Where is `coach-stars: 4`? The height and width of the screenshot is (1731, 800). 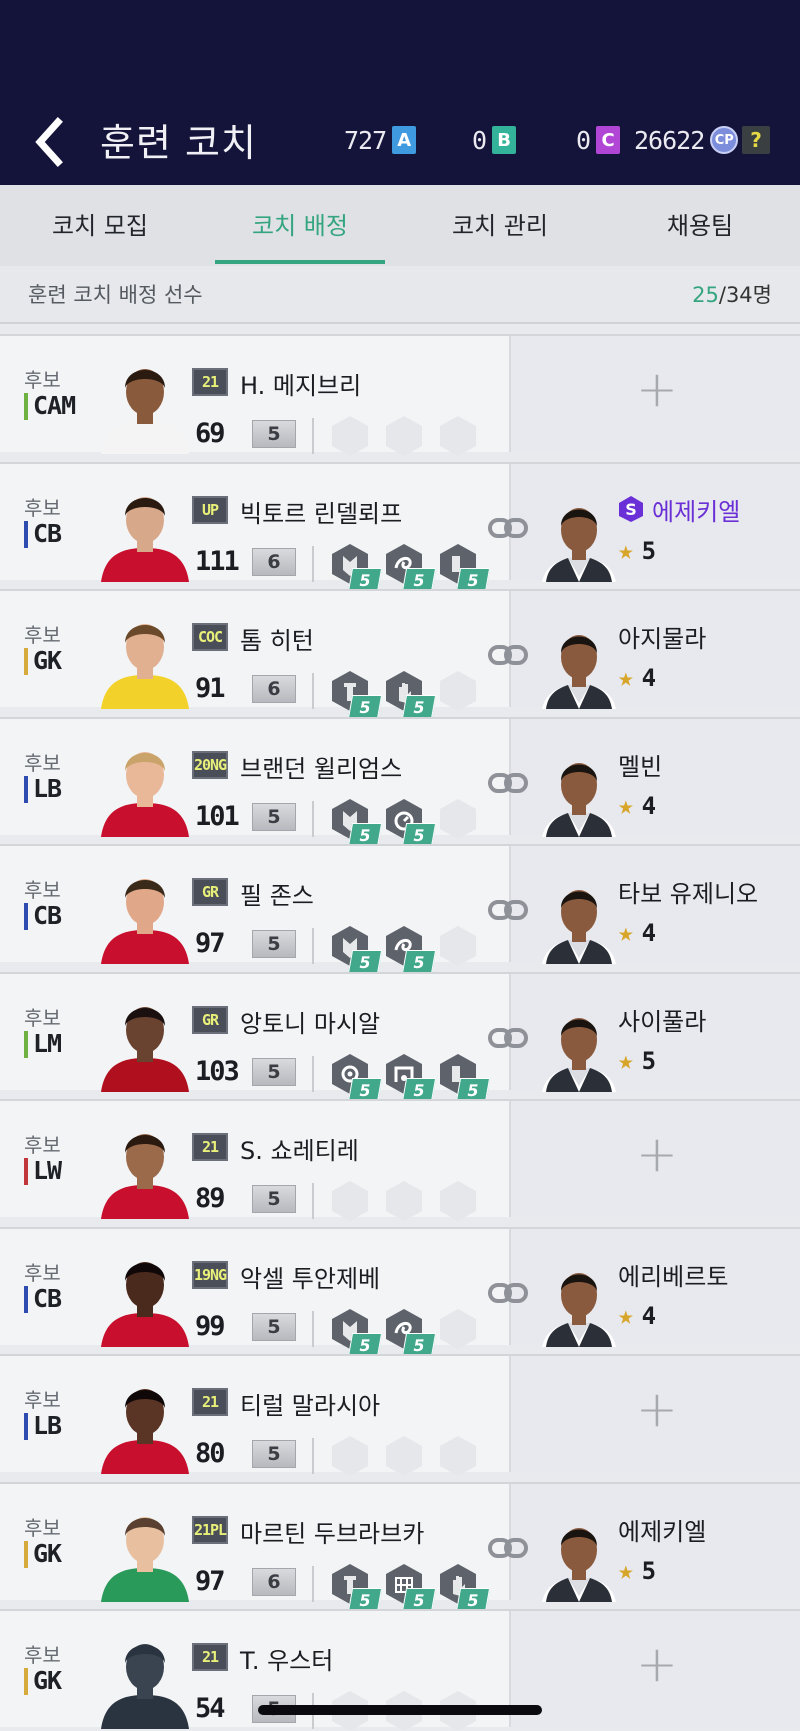 coach-stars: 4 is located at coordinates (649, 678).